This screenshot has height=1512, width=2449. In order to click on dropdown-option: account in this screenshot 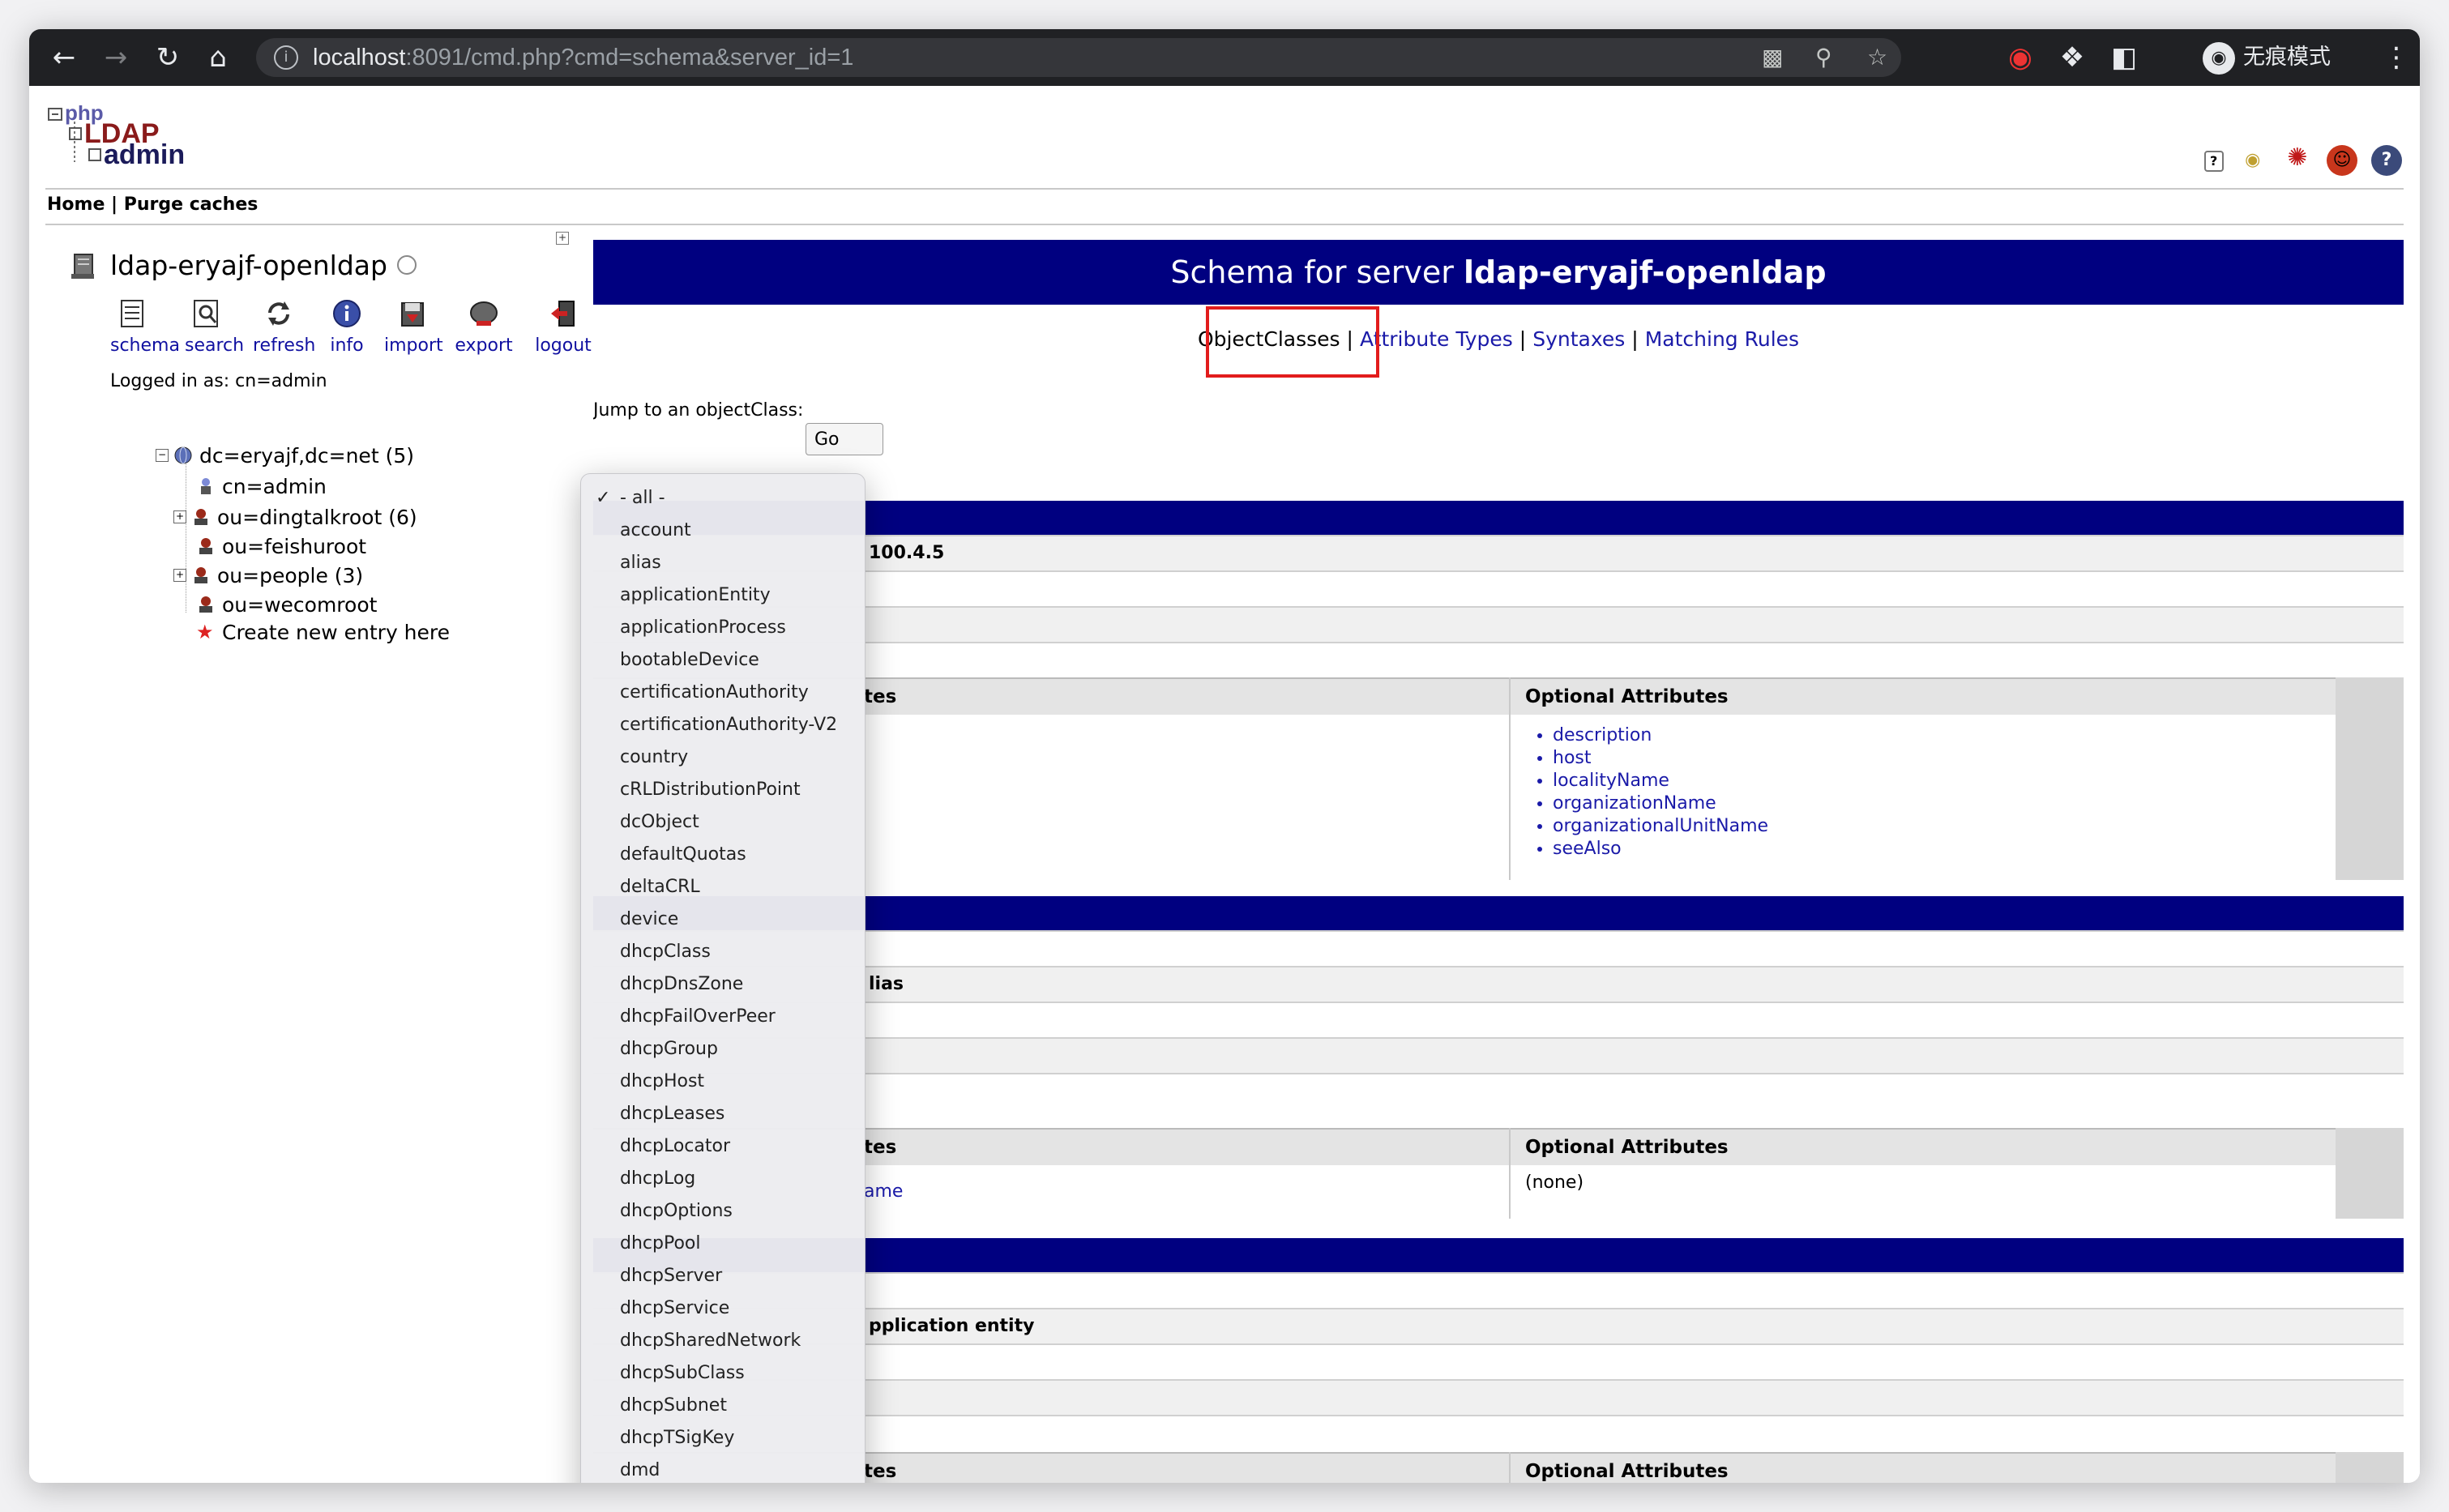, I will do `click(723, 531)`.